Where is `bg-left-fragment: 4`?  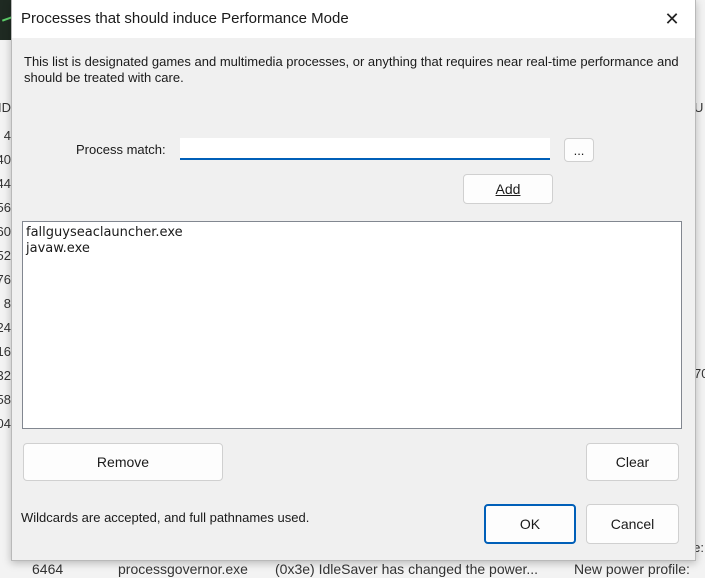 bg-left-fragment: 4 is located at coordinates (7, 135).